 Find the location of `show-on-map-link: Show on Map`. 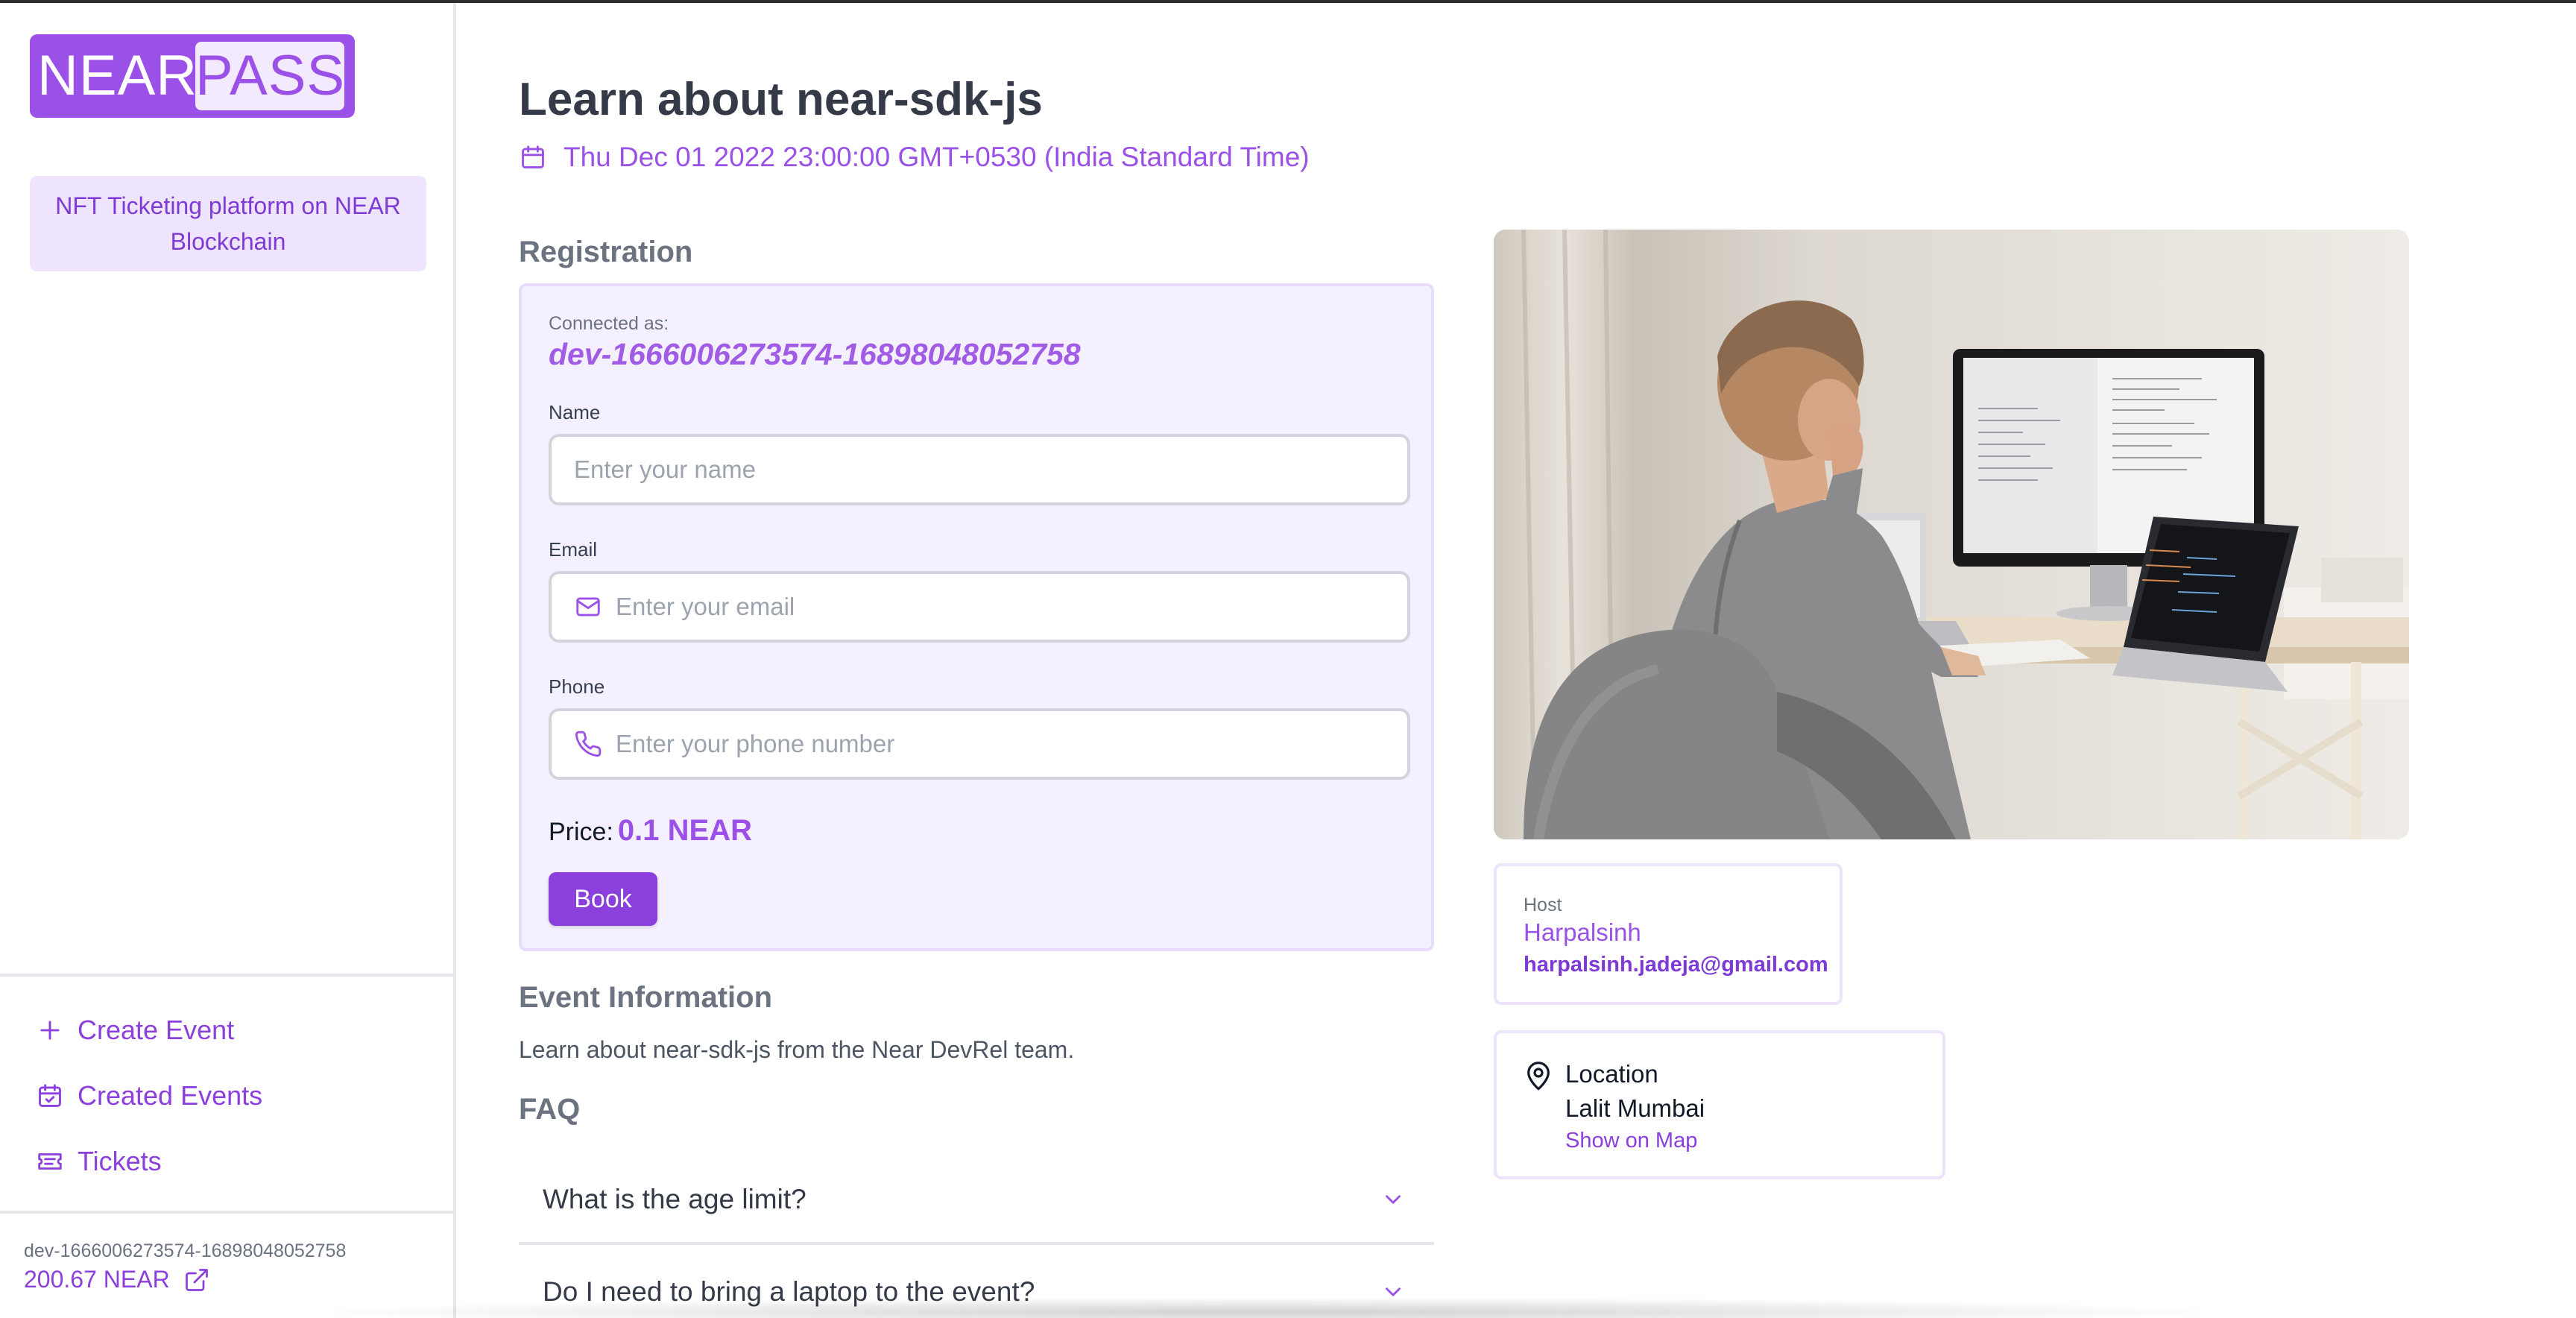

show-on-map-link: Show on Map is located at coordinates (1631, 1141).